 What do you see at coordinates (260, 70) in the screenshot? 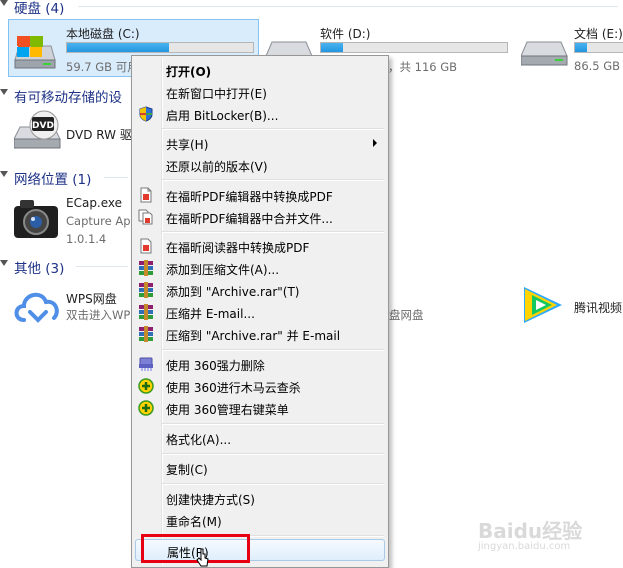
I see `menu-item-open: 打开(O)` at bounding box center [260, 70].